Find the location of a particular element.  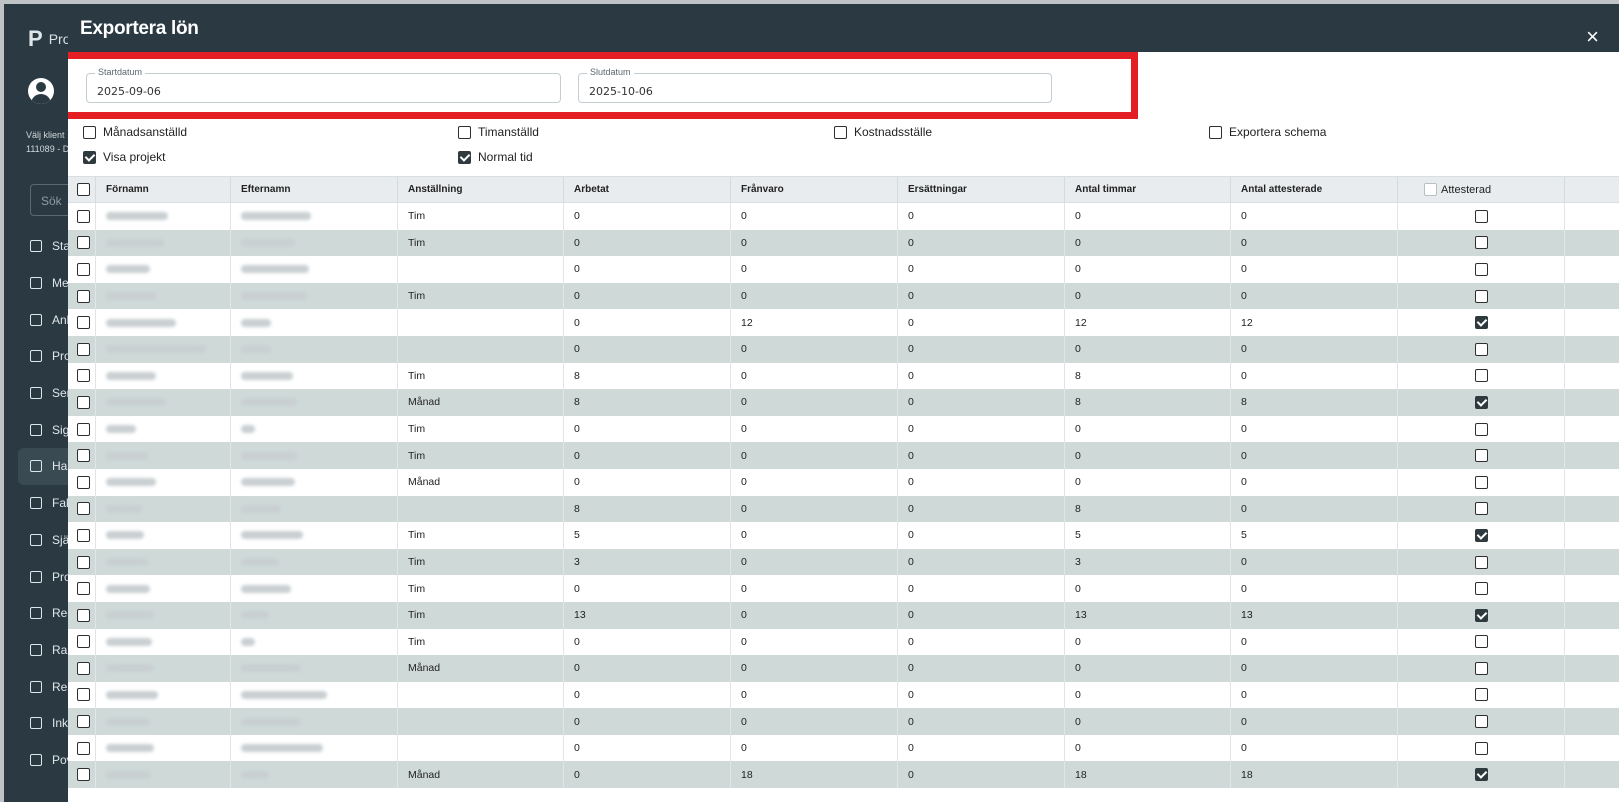

col-attesterad: Attesterad is located at coordinates (1481, 189).